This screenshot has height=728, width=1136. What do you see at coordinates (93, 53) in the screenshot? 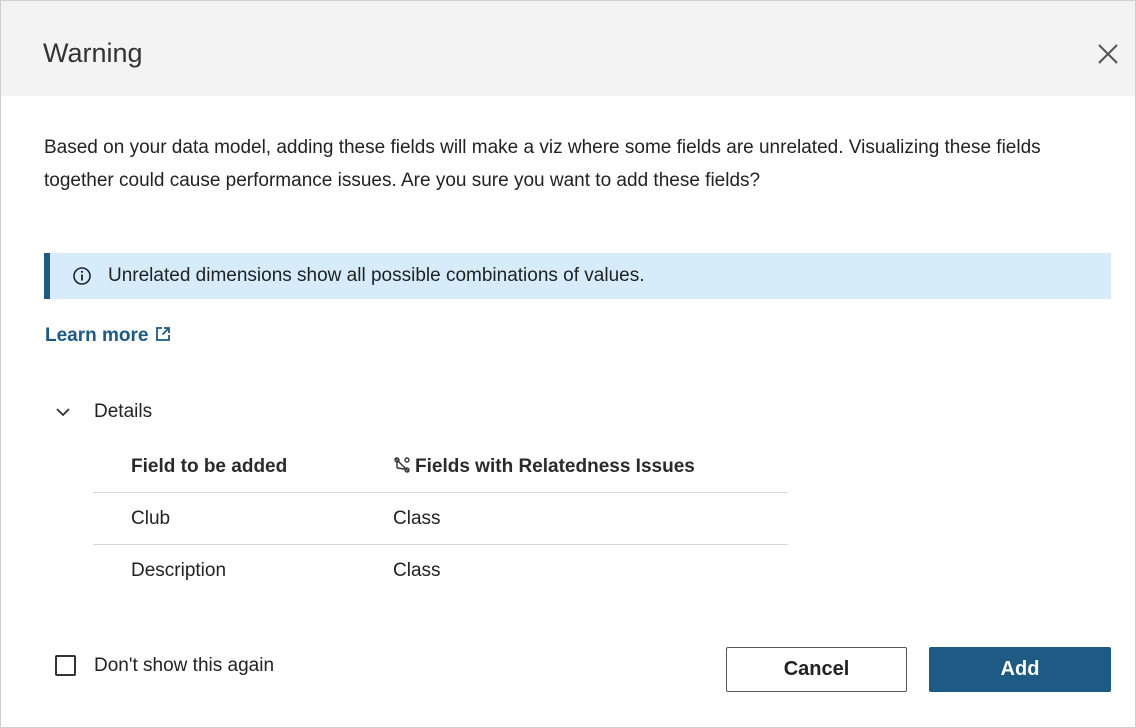
I see `dialog-title: Warning` at bounding box center [93, 53].